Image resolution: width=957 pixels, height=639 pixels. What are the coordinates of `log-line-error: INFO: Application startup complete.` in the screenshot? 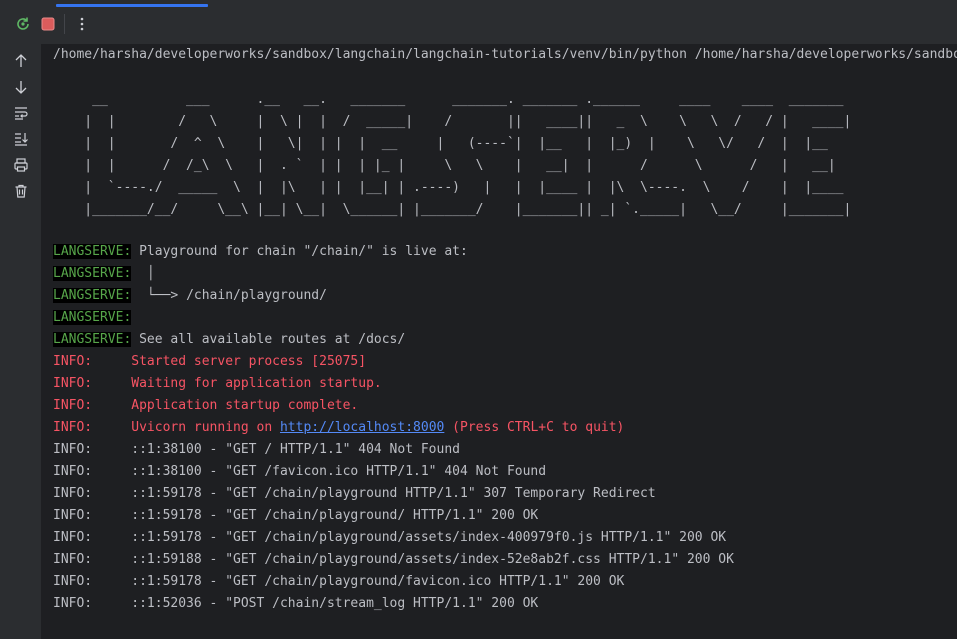 It's located at (205, 406).